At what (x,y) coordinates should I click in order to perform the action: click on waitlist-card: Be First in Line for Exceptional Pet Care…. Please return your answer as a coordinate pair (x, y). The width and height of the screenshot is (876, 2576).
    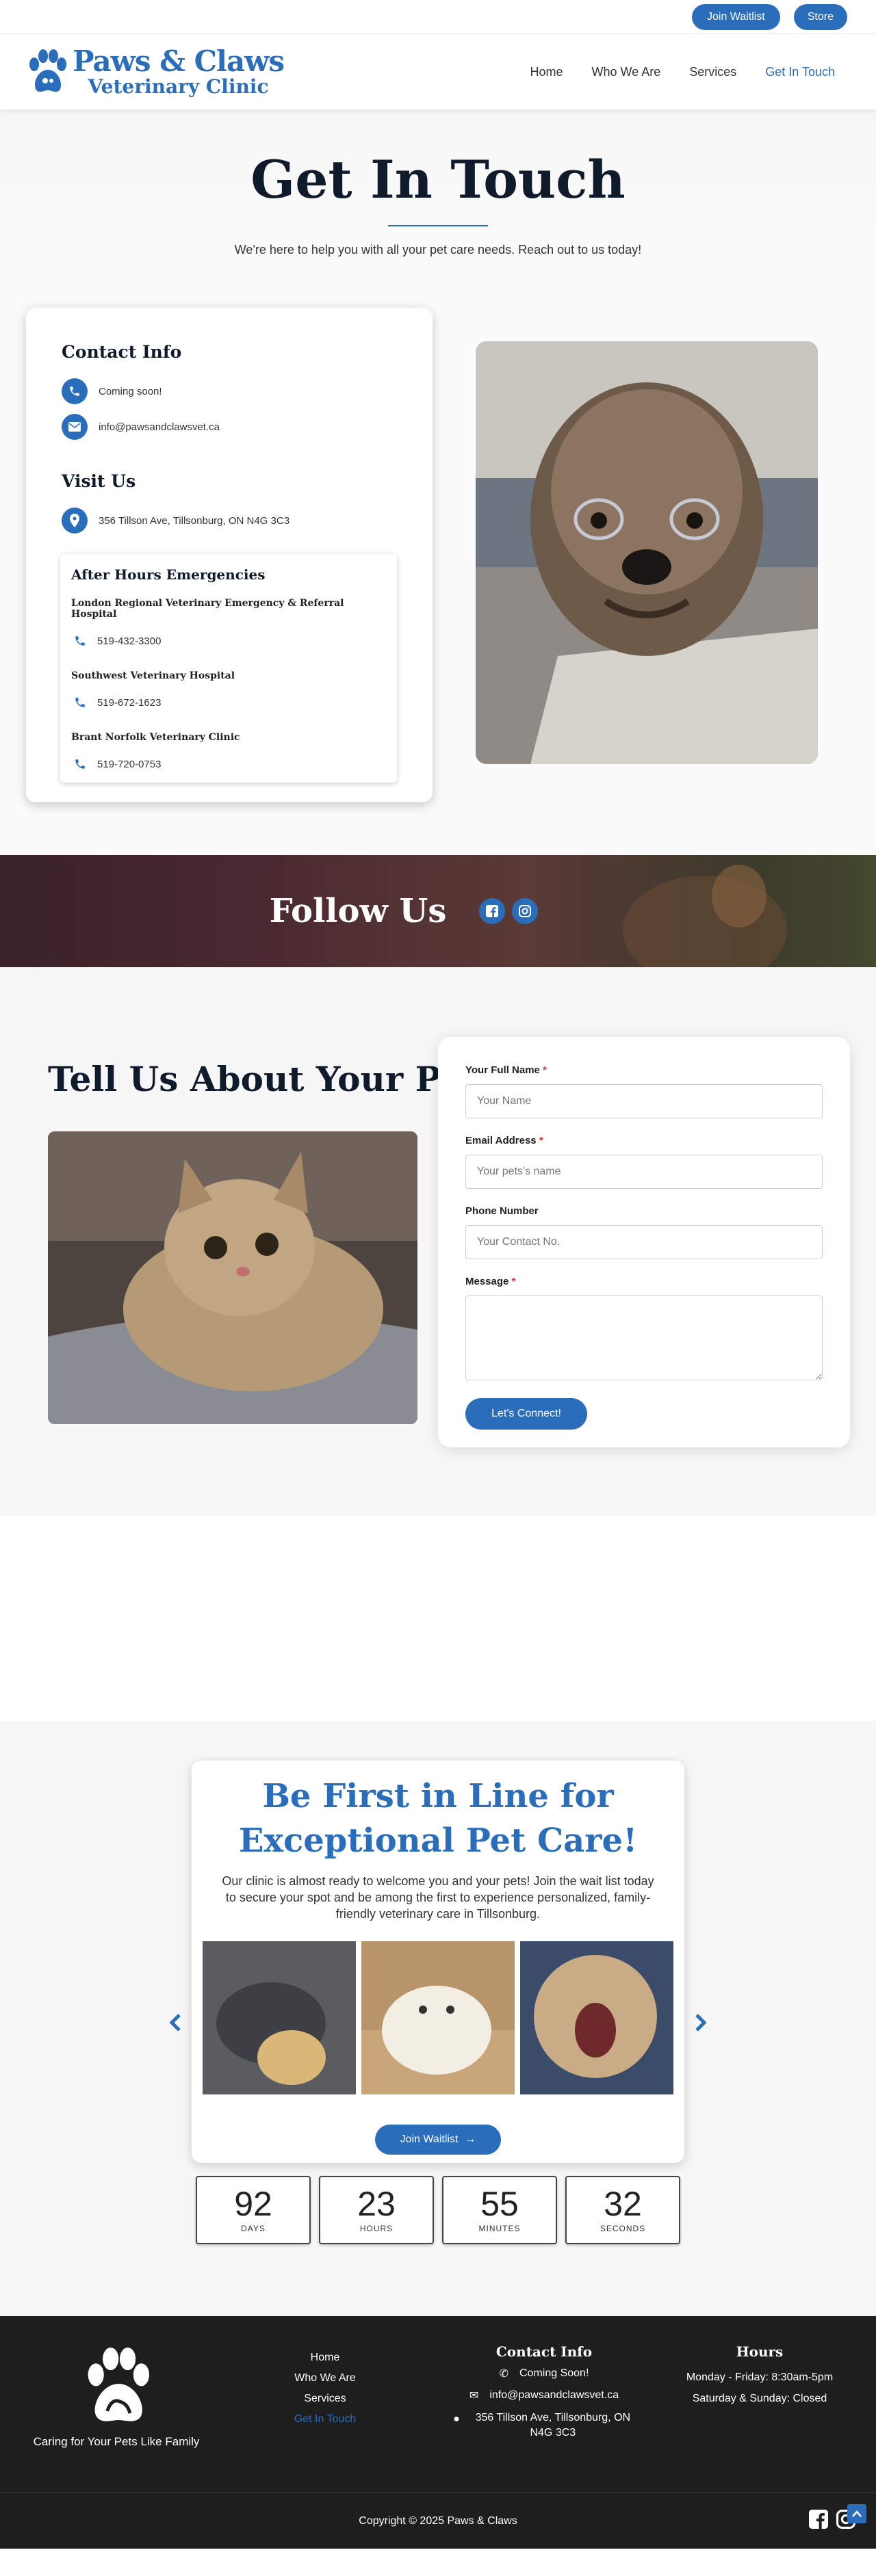
    Looking at the image, I should click on (438, 1962).